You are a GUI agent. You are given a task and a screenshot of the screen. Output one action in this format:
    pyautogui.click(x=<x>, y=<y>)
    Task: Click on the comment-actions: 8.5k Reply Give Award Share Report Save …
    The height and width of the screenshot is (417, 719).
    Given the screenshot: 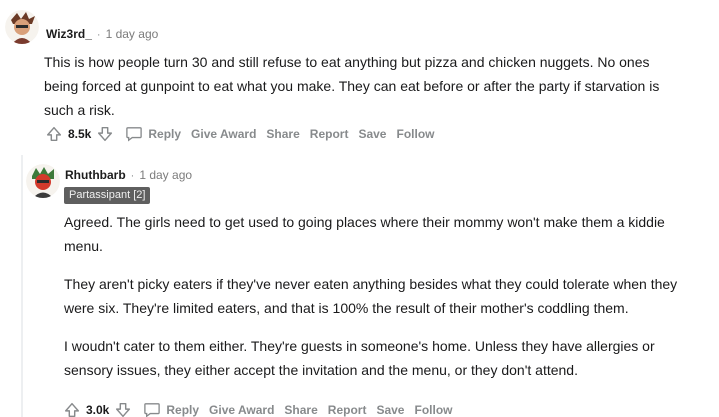 What is the action you would take?
    pyautogui.click(x=239, y=134)
    